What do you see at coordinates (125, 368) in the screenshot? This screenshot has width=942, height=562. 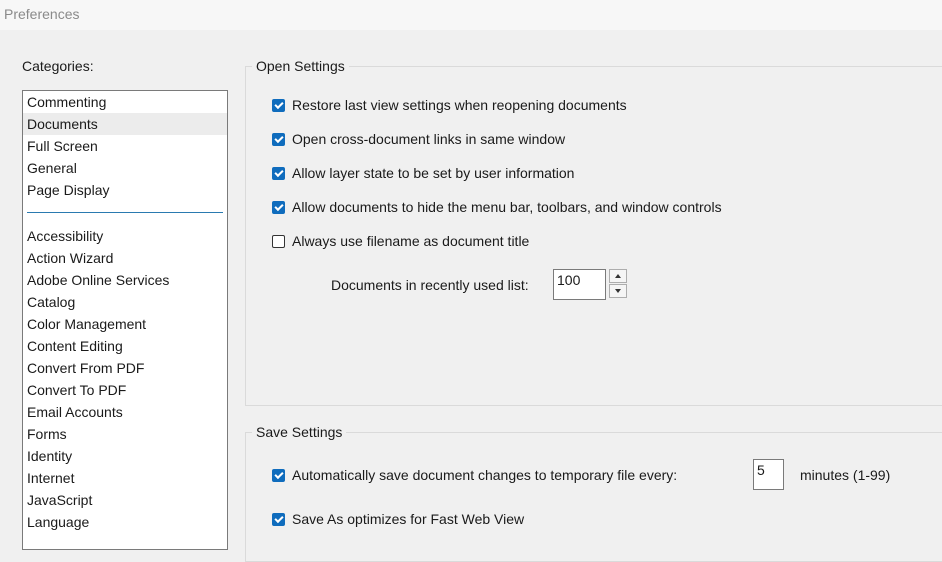 I see `category-convert-from-pdf: Convert From PDF` at bounding box center [125, 368].